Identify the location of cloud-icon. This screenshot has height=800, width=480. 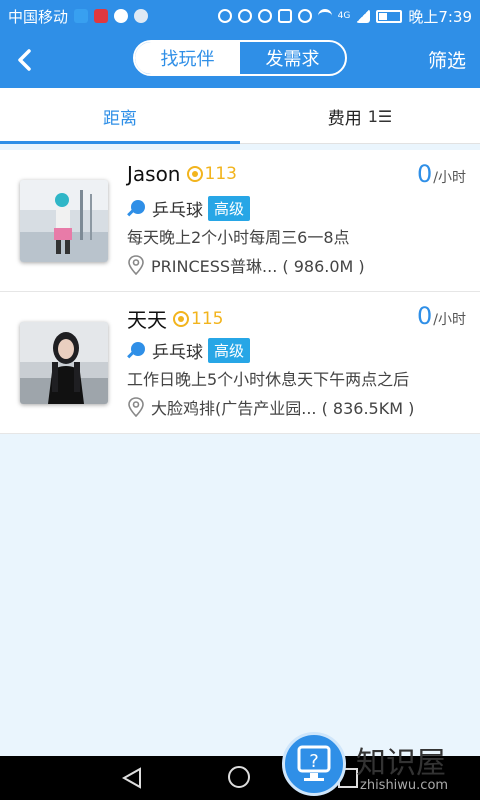
(141, 16).